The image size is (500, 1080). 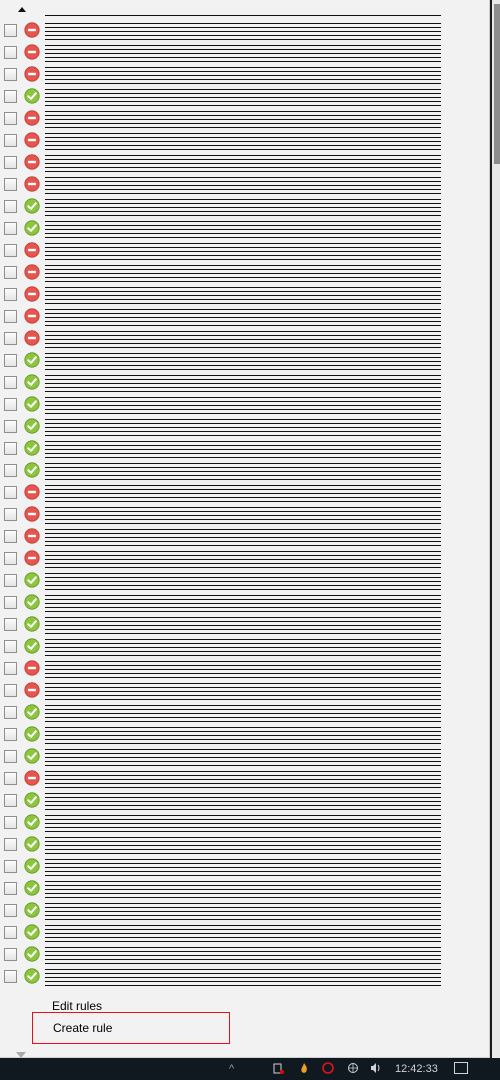 What do you see at coordinates (376, 1068) in the screenshot?
I see `volume-icon` at bounding box center [376, 1068].